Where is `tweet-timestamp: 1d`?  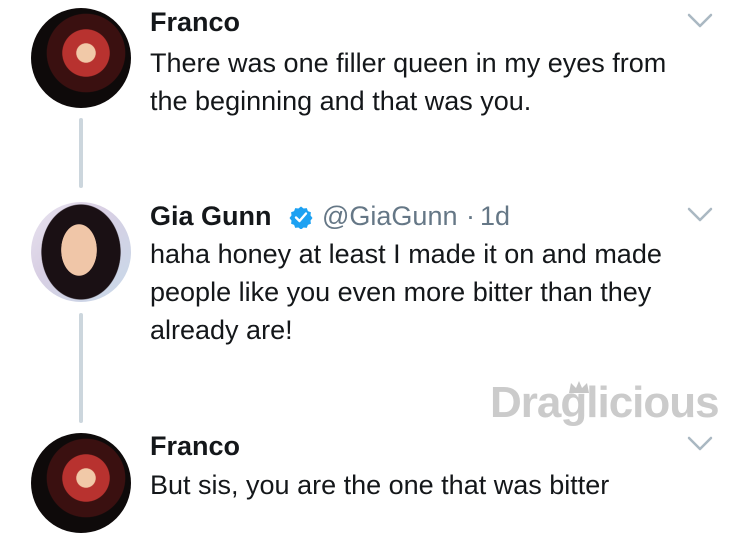
tweet-timestamp: 1d is located at coordinates (495, 216).